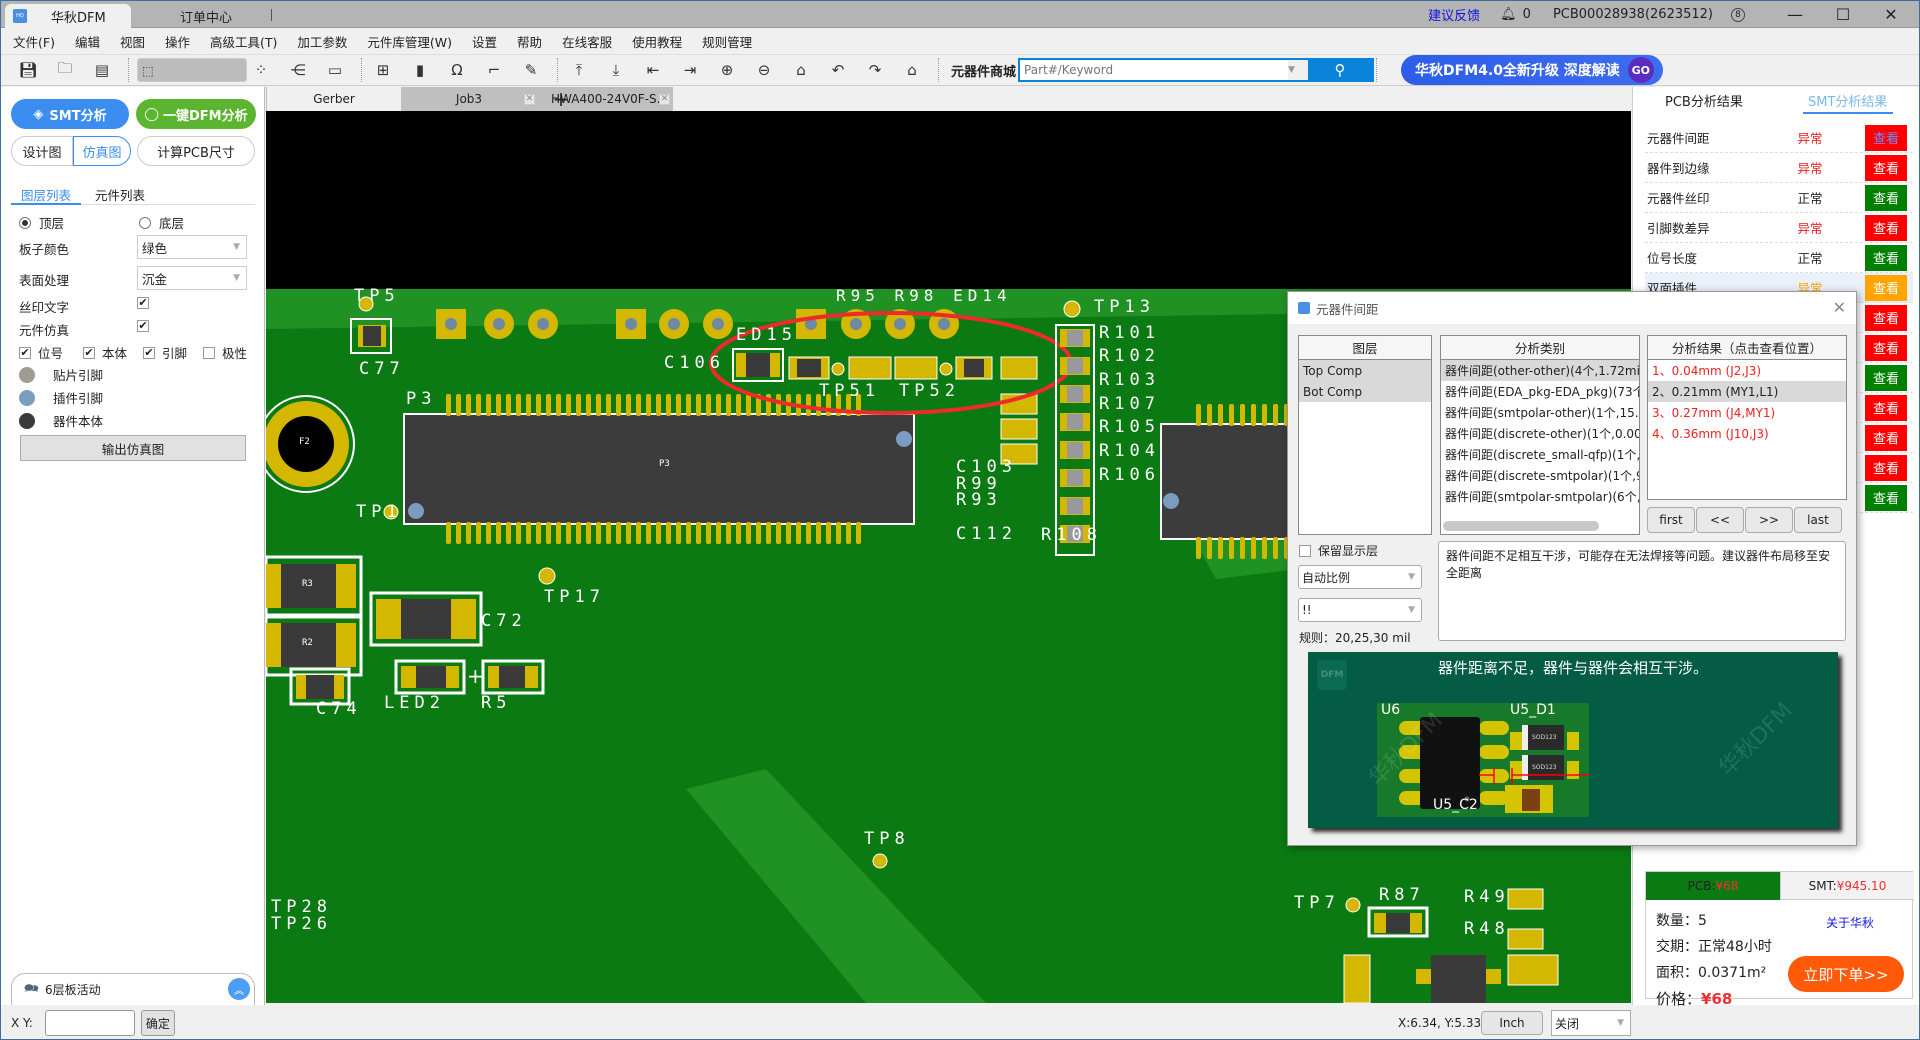 The width and height of the screenshot is (1920, 1040). What do you see at coordinates (25, 352) in the screenshot?
I see `refdes-checkbox: ✔` at bounding box center [25, 352].